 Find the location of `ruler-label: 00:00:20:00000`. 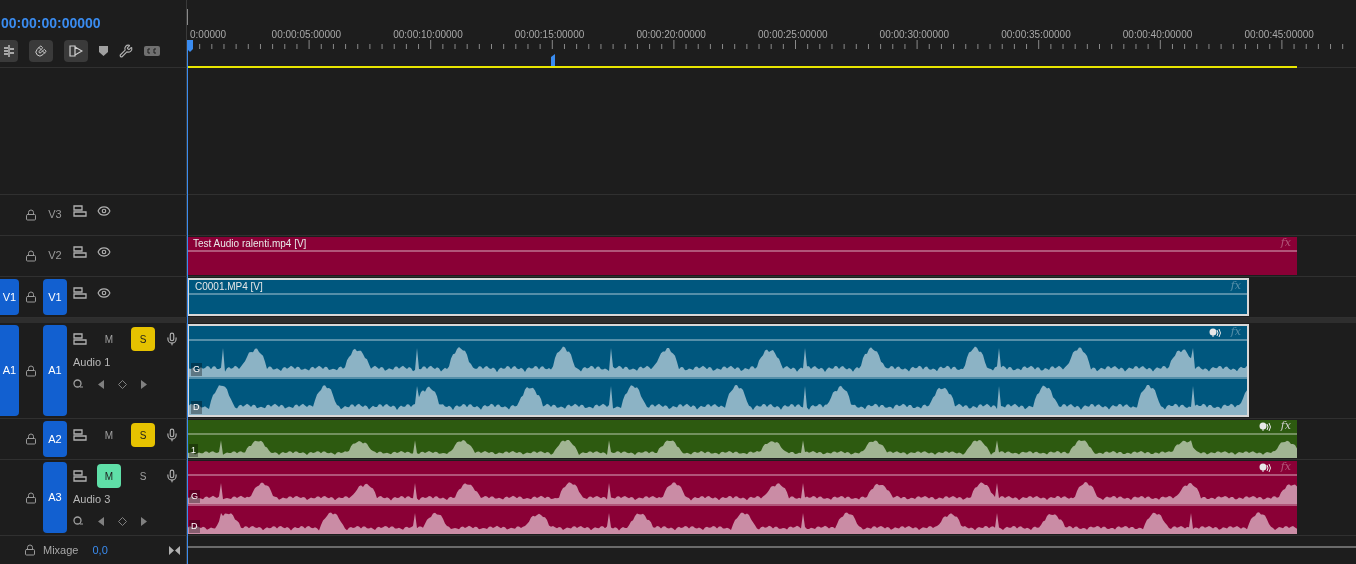

ruler-label: 00:00:20:00000 is located at coordinates (671, 35).